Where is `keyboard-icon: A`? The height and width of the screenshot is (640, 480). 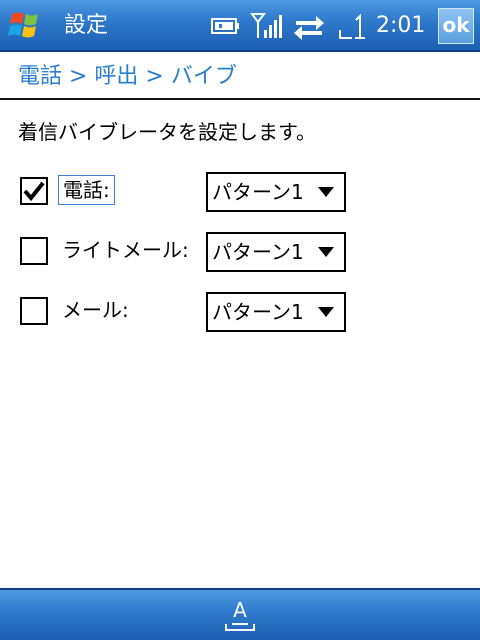
keyboard-icon: A is located at coordinates (240, 616).